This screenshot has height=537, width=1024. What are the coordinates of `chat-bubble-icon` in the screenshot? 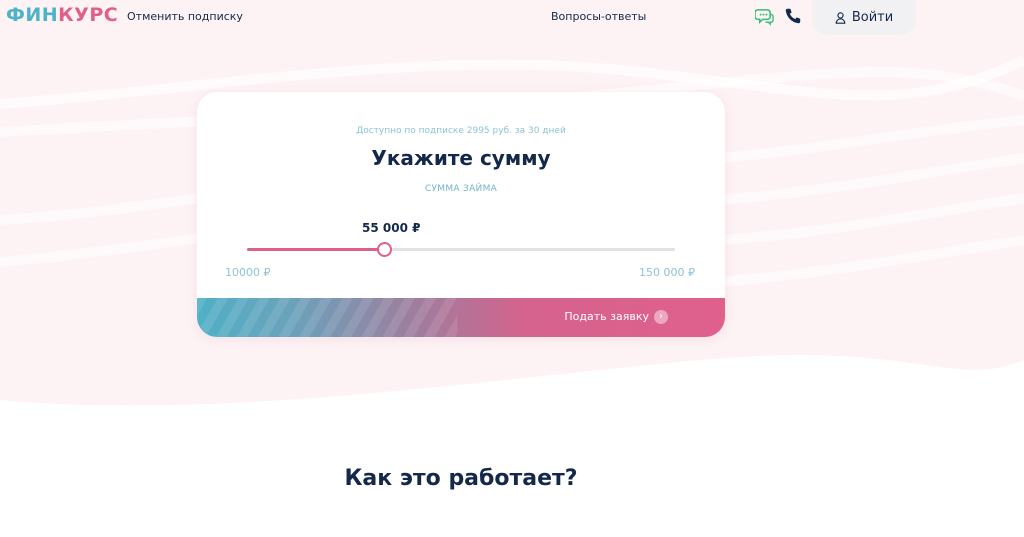 It's located at (764, 16).